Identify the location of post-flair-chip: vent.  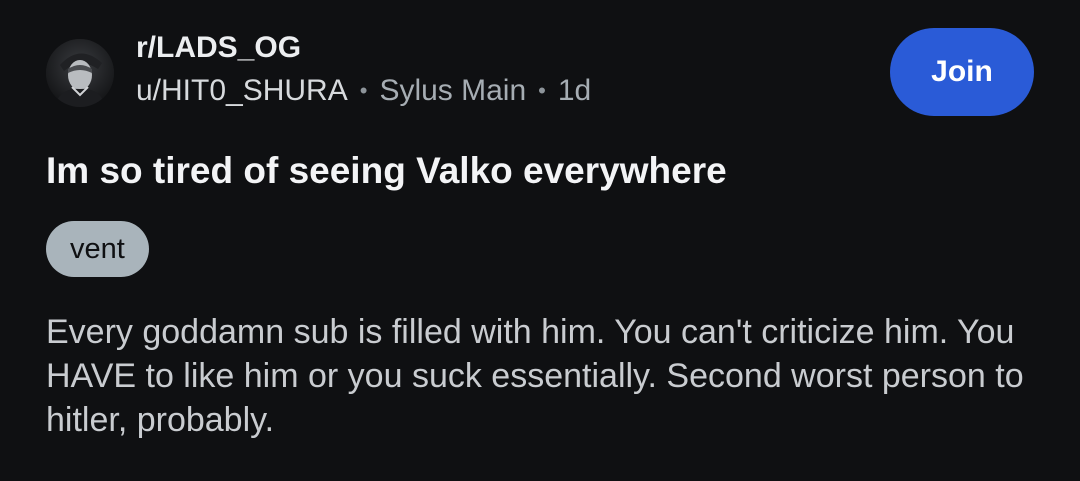
(97, 249).